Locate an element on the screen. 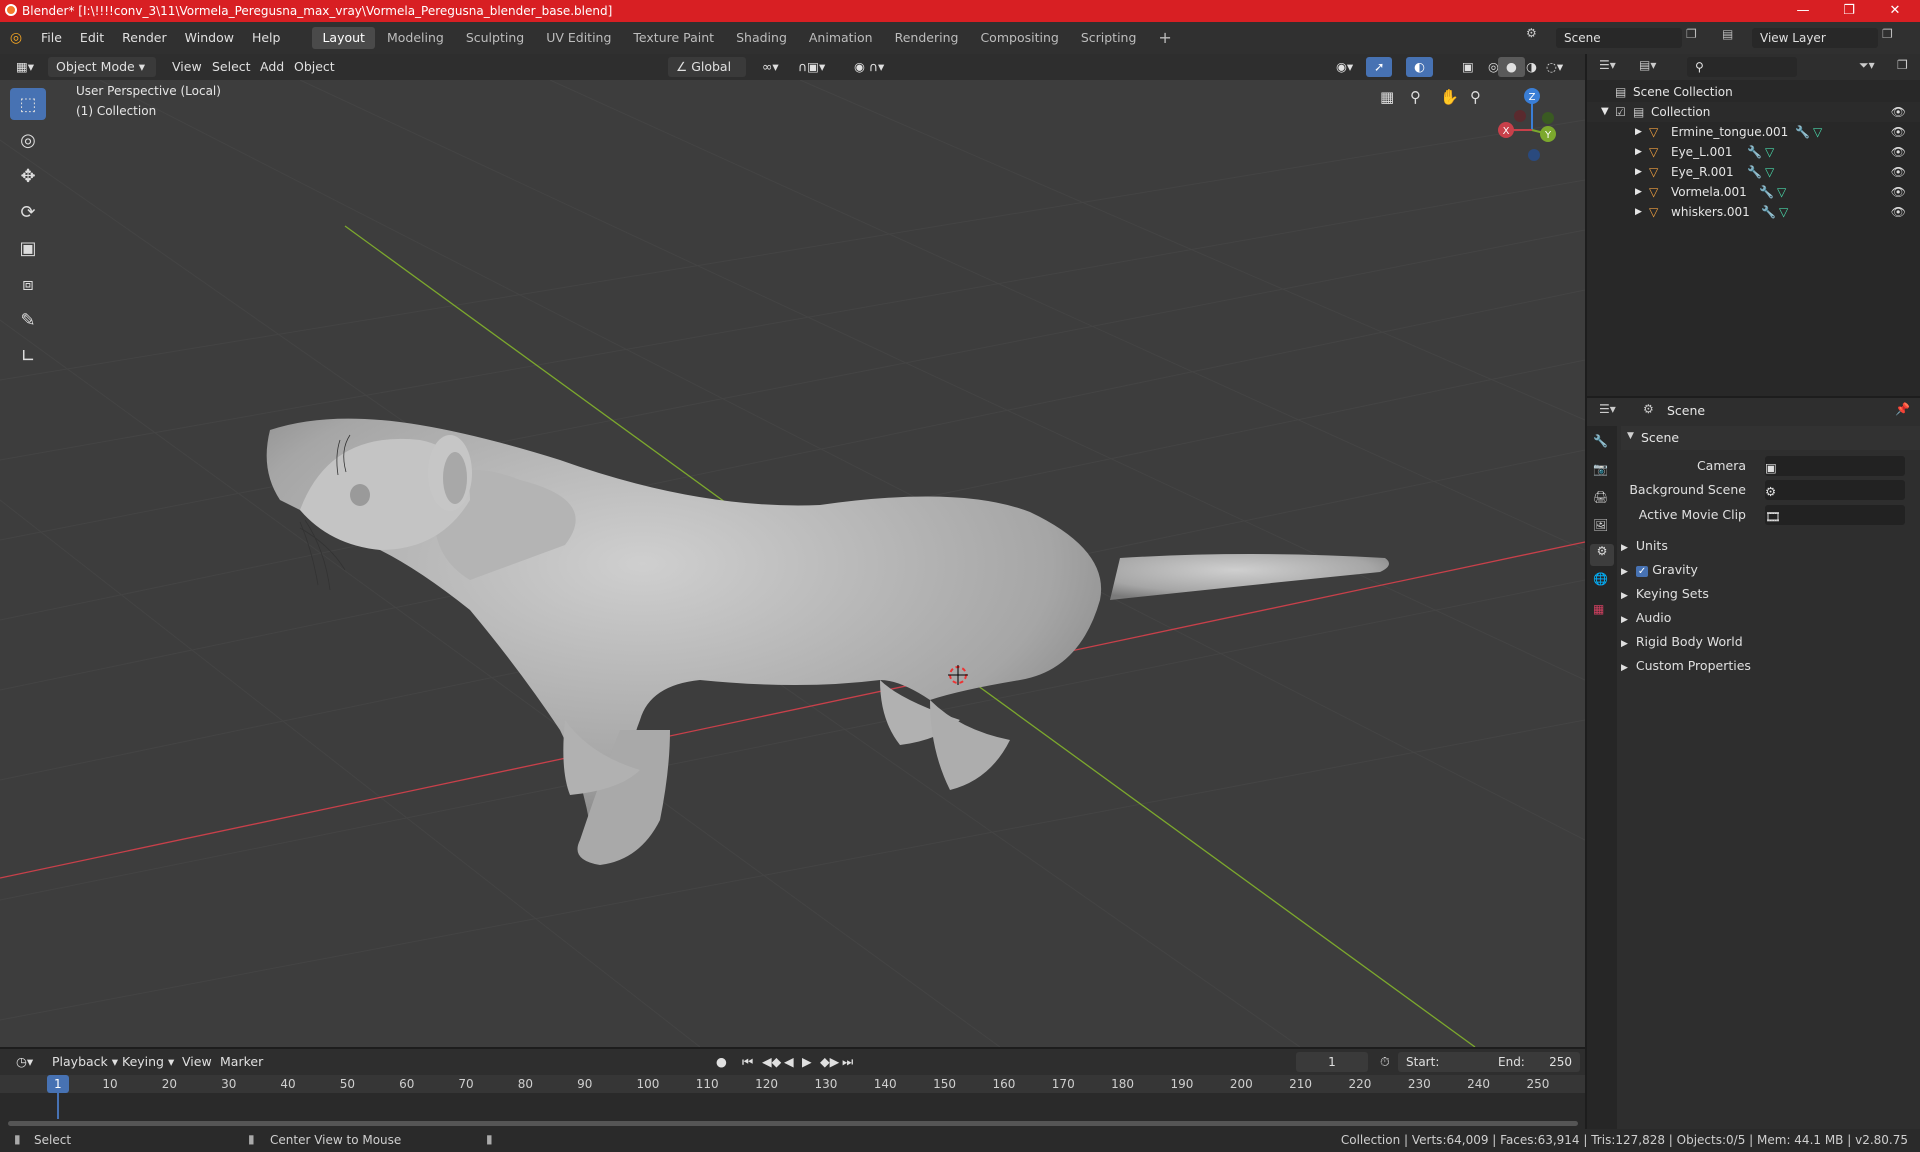 This screenshot has width=1920, height=1152. camera-view-icon: ⚲ is located at coordinates (1415, 97).